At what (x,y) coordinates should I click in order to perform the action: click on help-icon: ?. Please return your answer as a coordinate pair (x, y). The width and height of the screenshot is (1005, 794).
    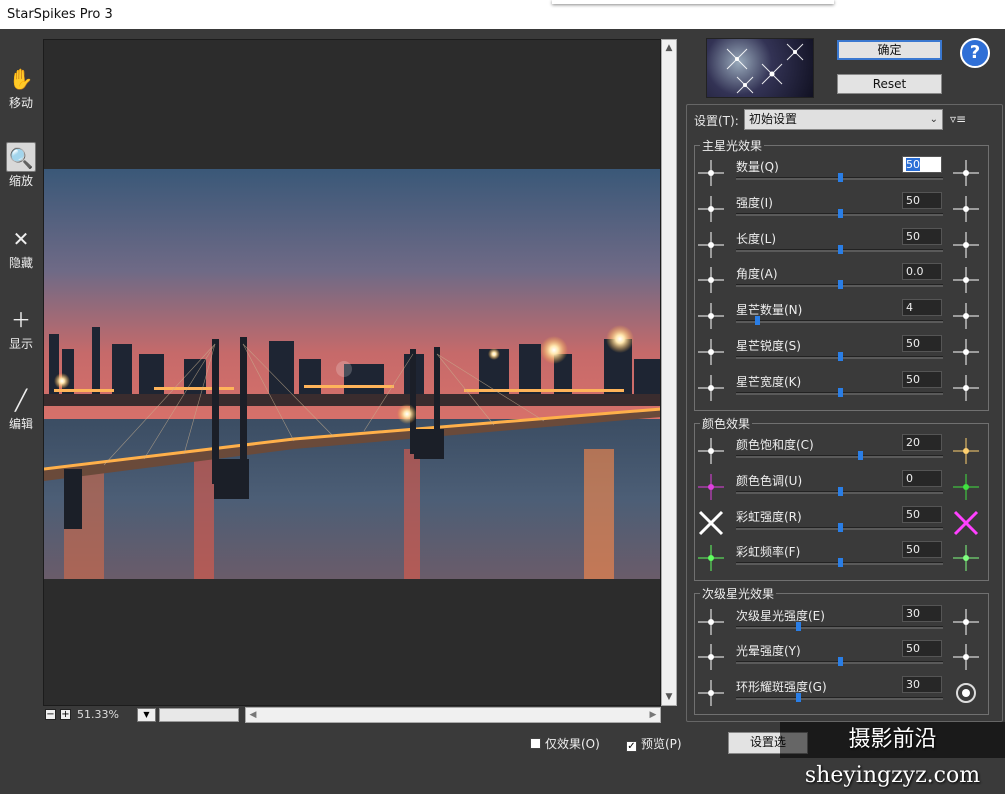
    Looking at the image, I should click on (975, 53).